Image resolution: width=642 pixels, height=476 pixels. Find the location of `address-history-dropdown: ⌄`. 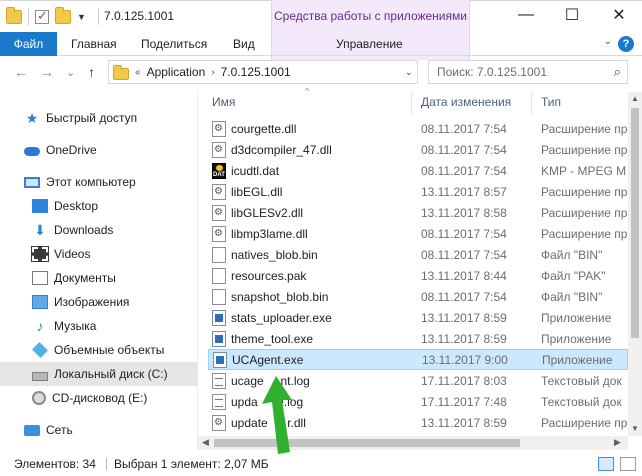

address-history-dropdown: ⌄ is located at coordinates (409, 72).